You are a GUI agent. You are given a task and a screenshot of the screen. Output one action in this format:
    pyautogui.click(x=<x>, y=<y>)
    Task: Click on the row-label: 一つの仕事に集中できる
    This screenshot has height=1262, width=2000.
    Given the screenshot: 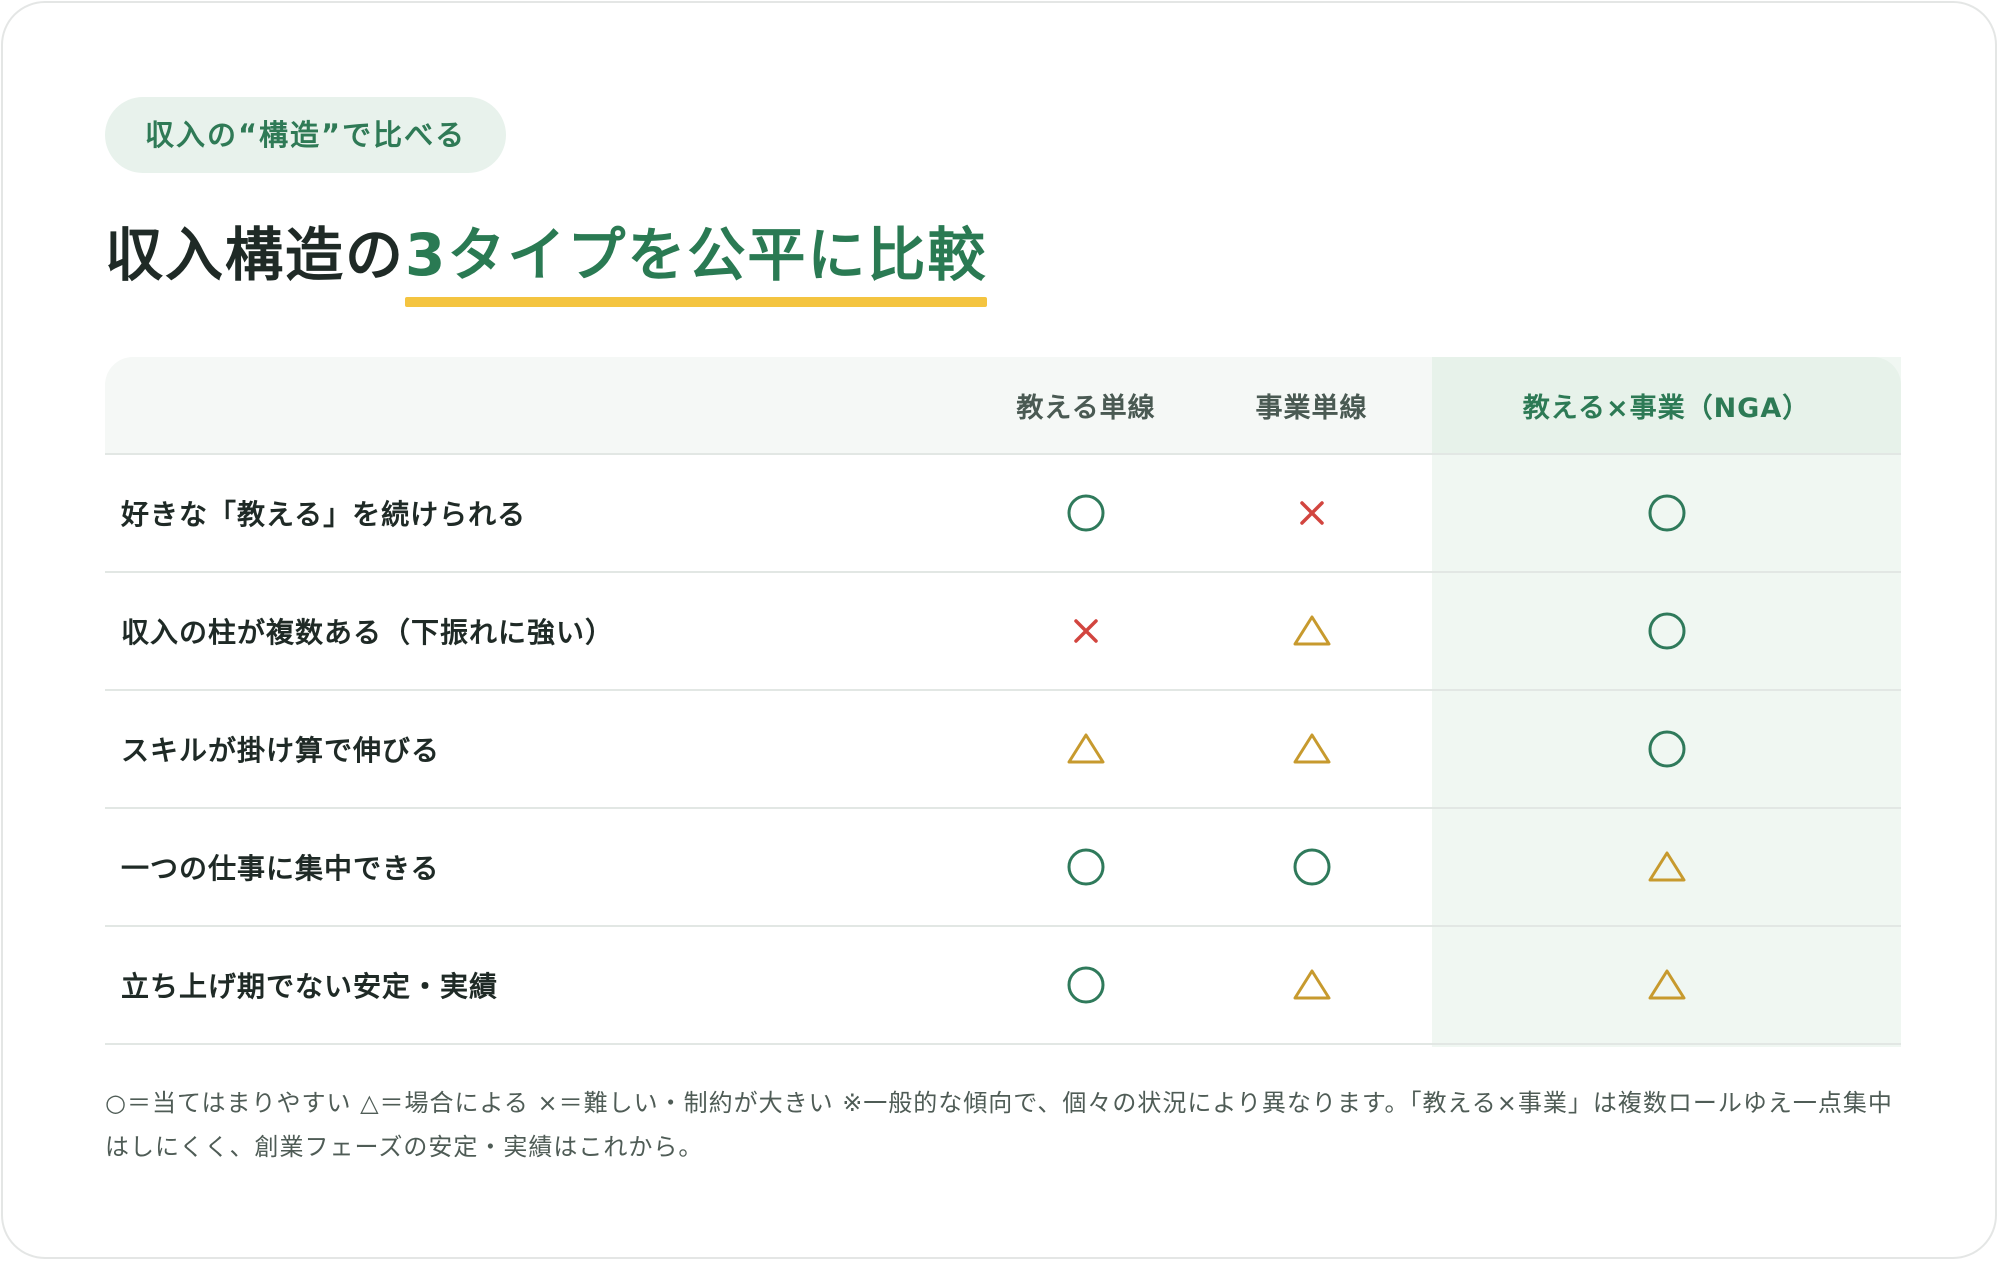 What is the action you would take?
    pyautogui.click(x=280, y=868)
    